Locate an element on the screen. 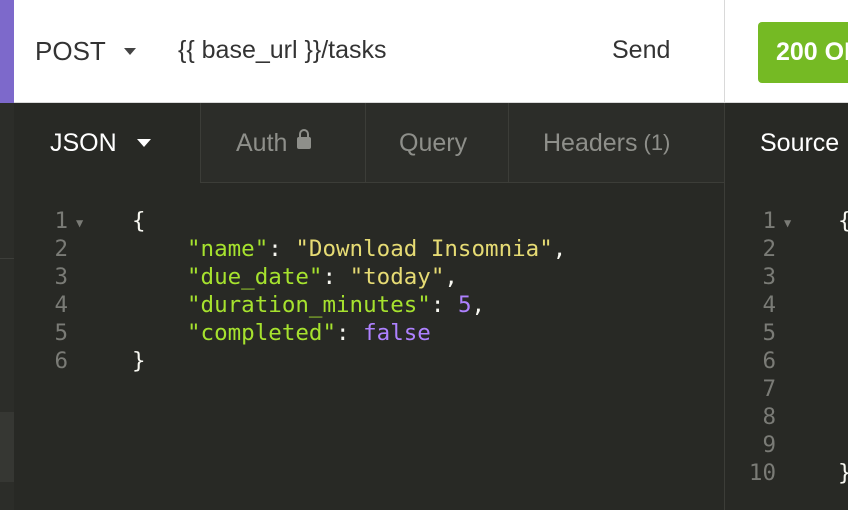 This screenshot has width=848, height=510. lock-icon is located at coordinates (304, 139).